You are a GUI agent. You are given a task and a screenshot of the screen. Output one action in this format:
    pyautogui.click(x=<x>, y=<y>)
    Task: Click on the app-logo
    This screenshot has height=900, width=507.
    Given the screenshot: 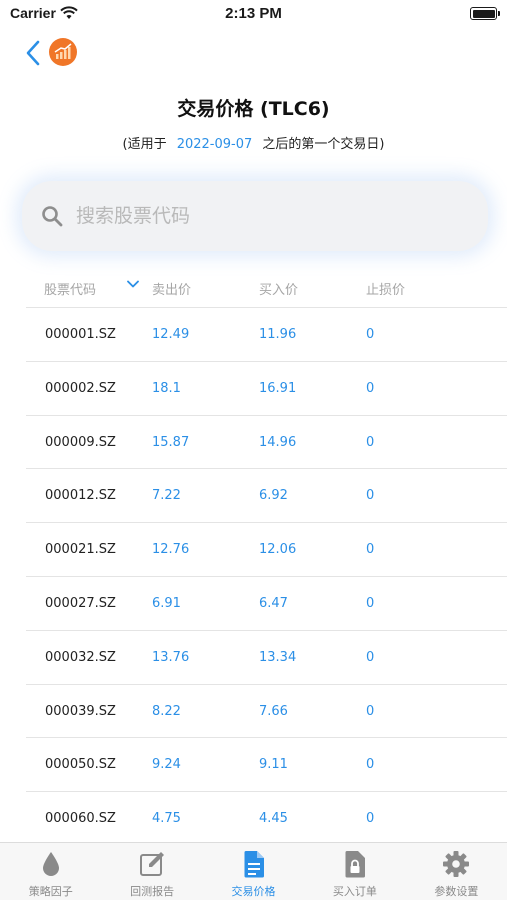 What is the action you would take?
    pyautogui.click(x=63, y=52)
    